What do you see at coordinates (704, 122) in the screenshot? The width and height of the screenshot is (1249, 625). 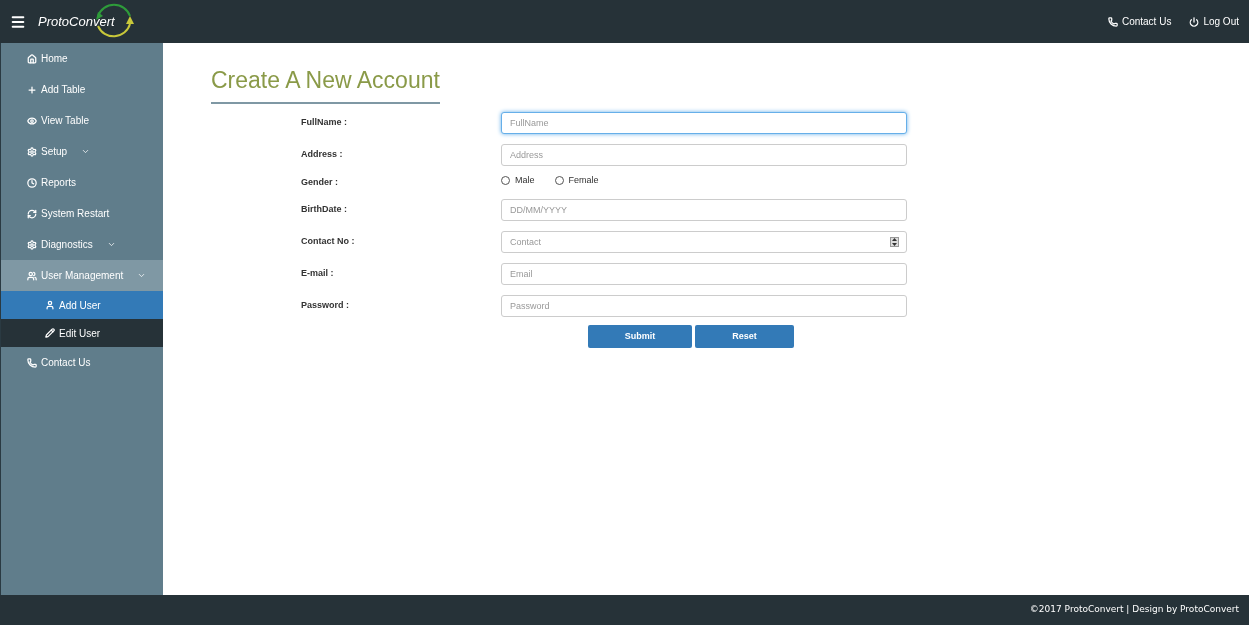 I see `input-field: FullName` at bounding box center [704, 122].